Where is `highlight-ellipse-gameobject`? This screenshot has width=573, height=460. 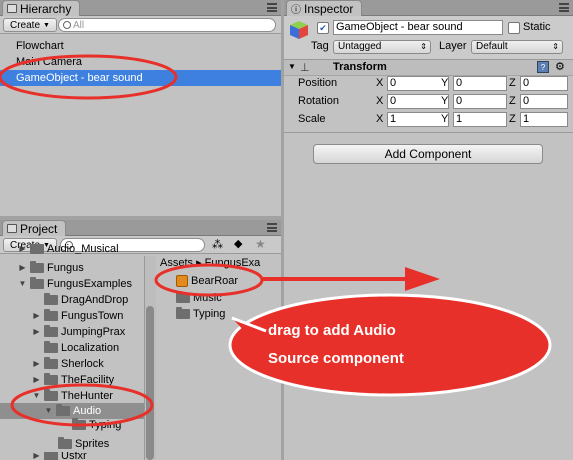
highlight-ellipse-gameobject is located at coordinates (89, 77).